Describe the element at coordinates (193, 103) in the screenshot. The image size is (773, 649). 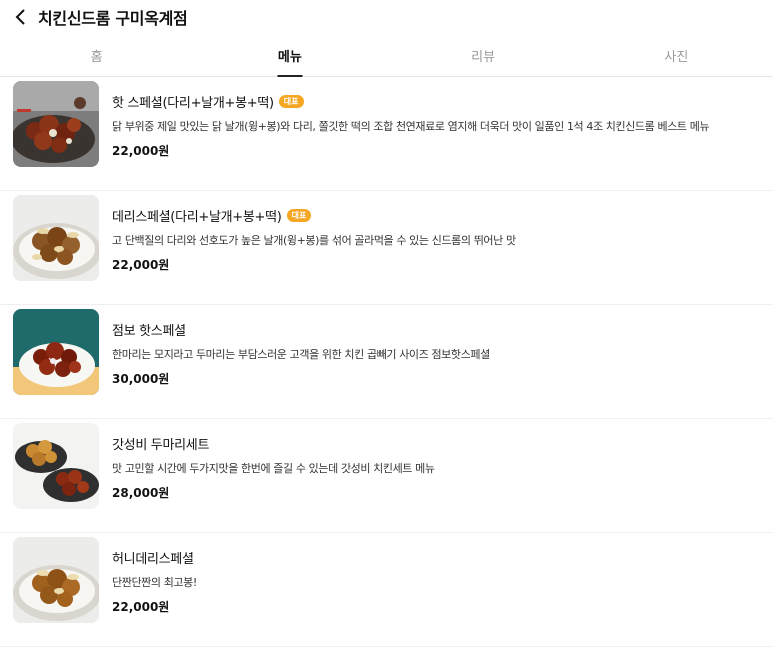
I see `menu-item-name: 핫 스페셜(다리+날개+봉+떡)` at that location.